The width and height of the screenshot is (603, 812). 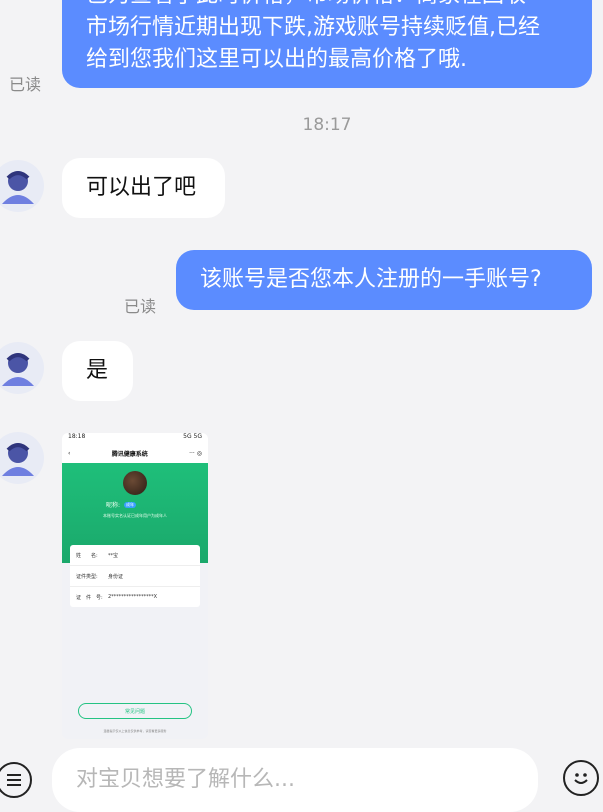 What do you see at coordinates (87, 576) in the screenshot?
I see `row-label: 证件类型:` at bounding box center [87, 576].